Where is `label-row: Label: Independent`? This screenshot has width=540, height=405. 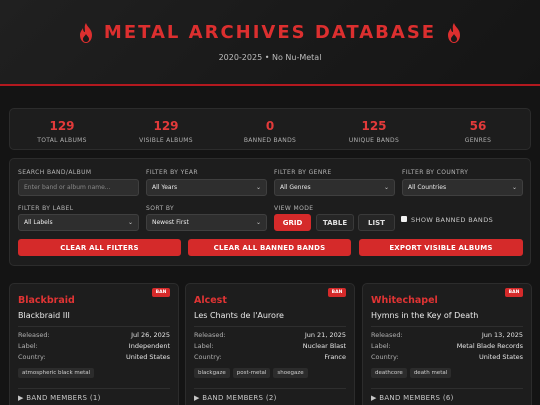
label-row: Label: Independent is located at coordinates (94, 346).